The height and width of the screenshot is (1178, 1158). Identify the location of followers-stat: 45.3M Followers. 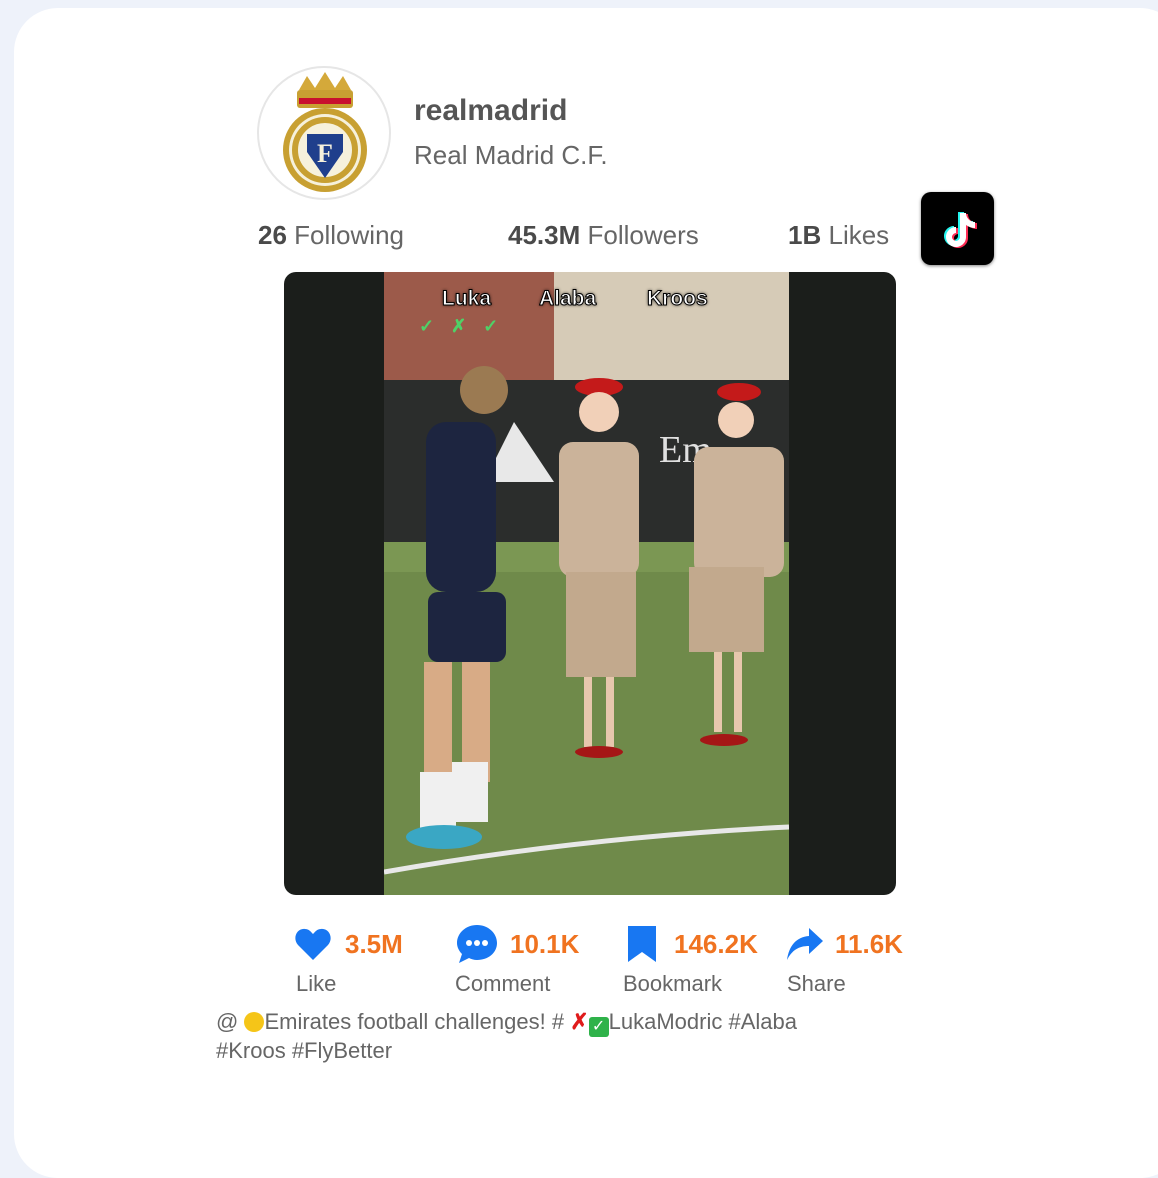
(603, 235).